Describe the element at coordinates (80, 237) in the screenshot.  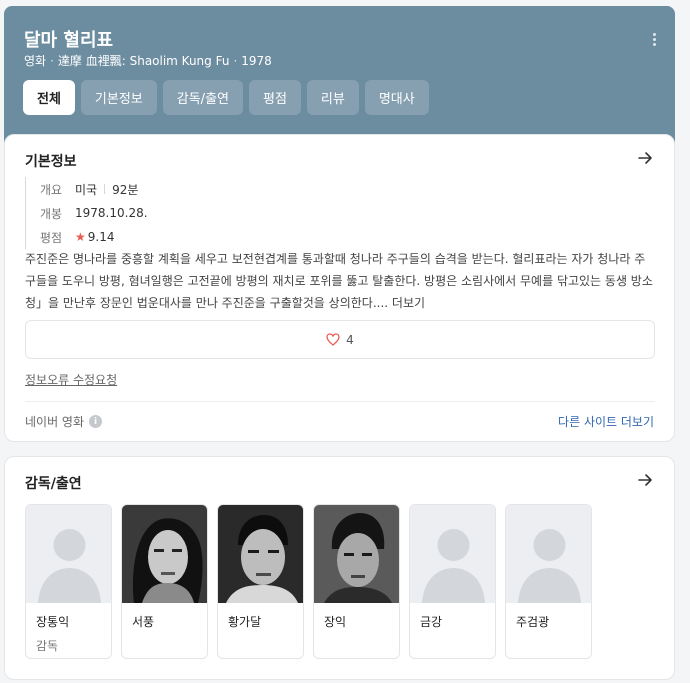
I see `star-icon: ★` at that location.